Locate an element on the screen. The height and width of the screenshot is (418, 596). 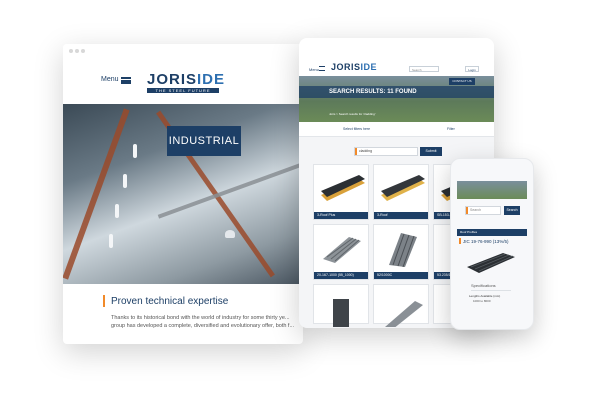
section-heading: Proven technical expertise is located at coordinates (170, 301).